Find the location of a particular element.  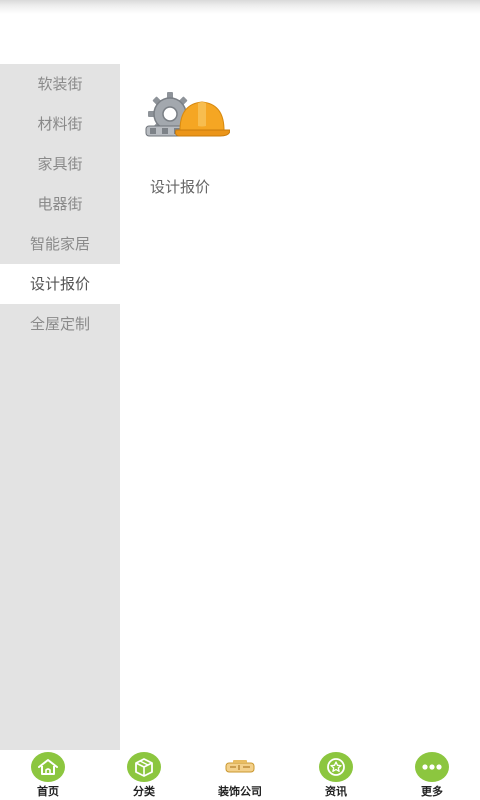

sidebar-item-design-quote: 设计报价 is located at coordinates (60, 284).